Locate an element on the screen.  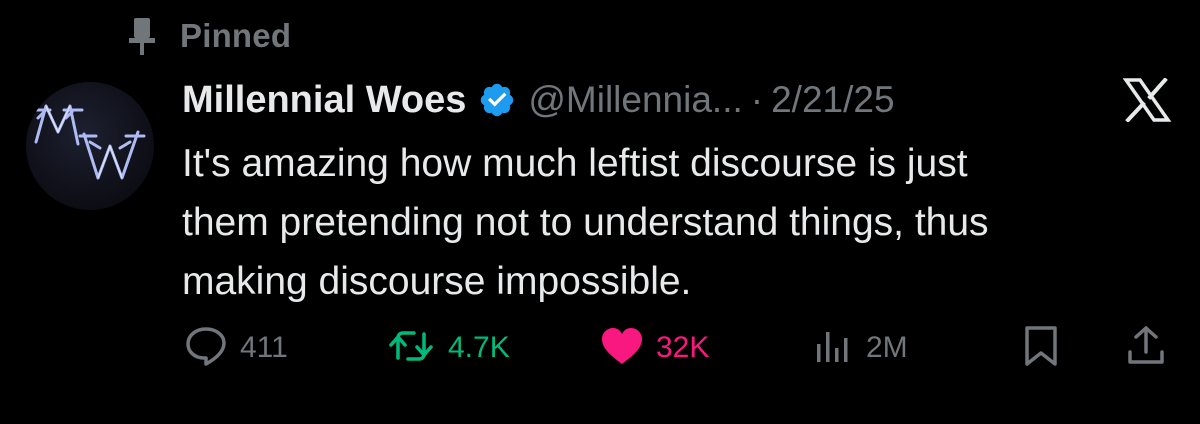
reply-button: 411 is located at coordinates (236, 348).